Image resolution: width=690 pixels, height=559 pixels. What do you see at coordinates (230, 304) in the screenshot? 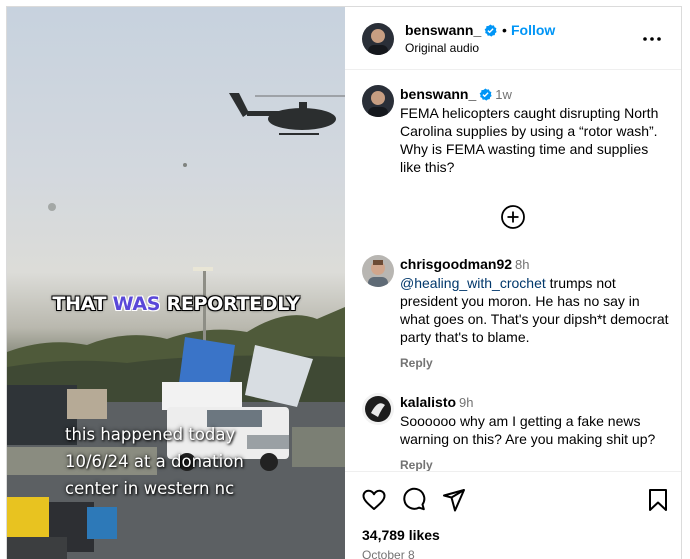
I see `caption-word: REPORTEDLY` at bounding box center [230, 304].